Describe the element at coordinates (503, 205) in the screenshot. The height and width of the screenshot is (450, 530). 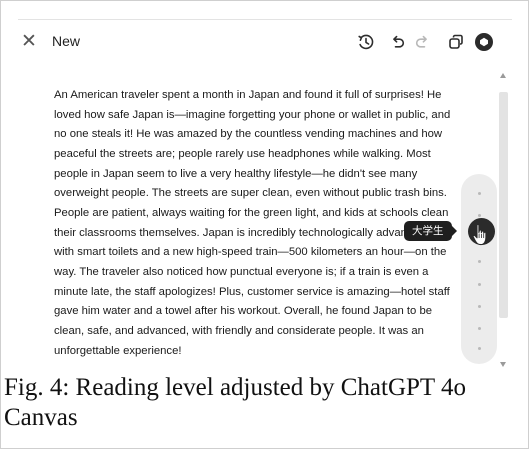
I see `scrollbar-thumb` at that location.